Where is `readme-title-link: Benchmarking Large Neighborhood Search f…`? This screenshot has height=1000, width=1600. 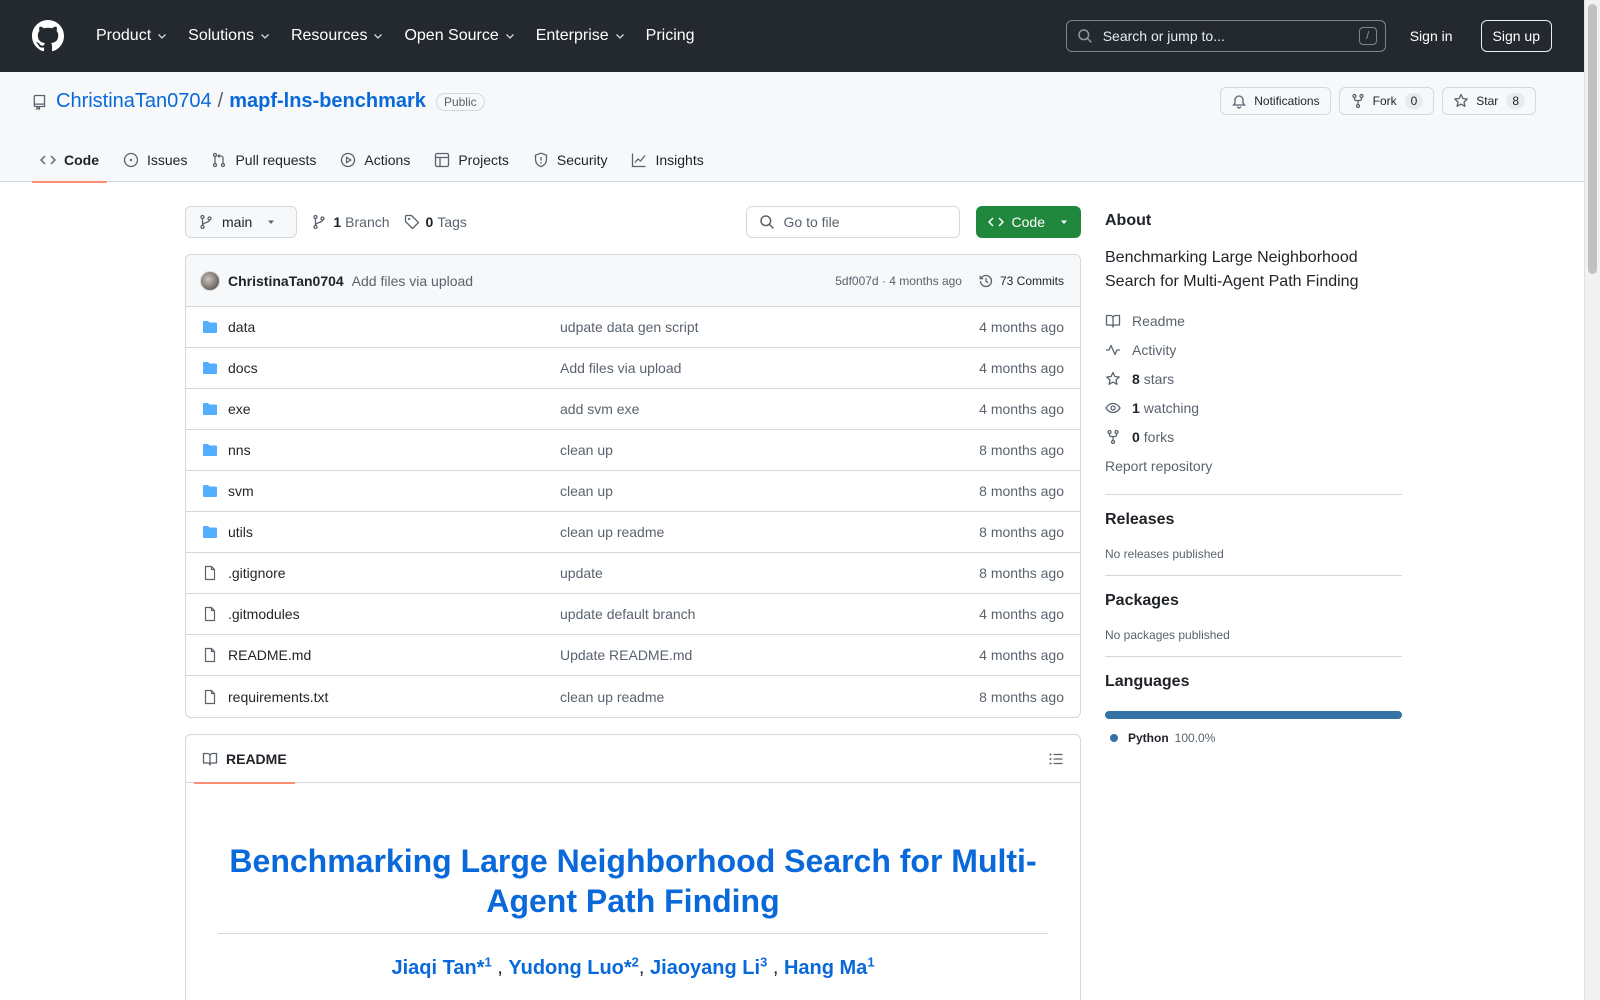 readme-title-link: Benchmarking Large Neighborhood Search f… is located at coordinates (633, 887).